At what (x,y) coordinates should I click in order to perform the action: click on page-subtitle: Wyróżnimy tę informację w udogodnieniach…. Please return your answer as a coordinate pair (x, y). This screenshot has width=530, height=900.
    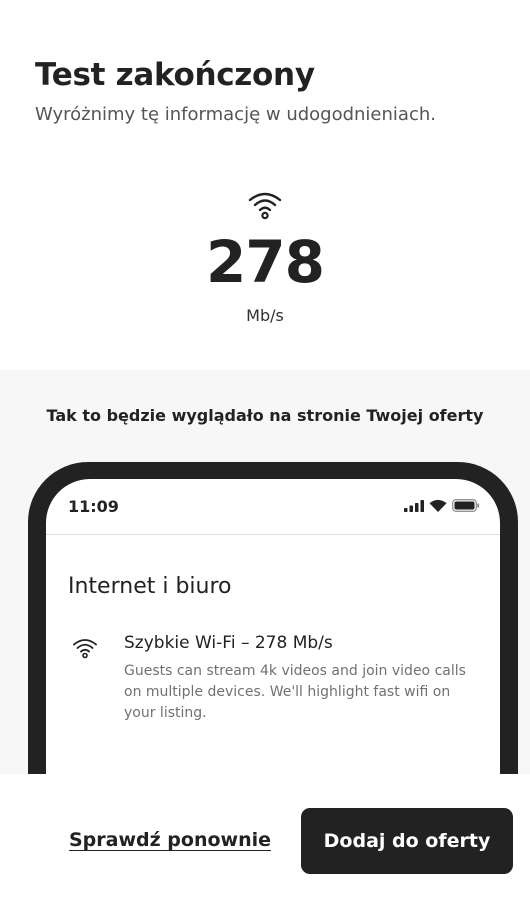
    Looking at the image, I should click on (235, 114).